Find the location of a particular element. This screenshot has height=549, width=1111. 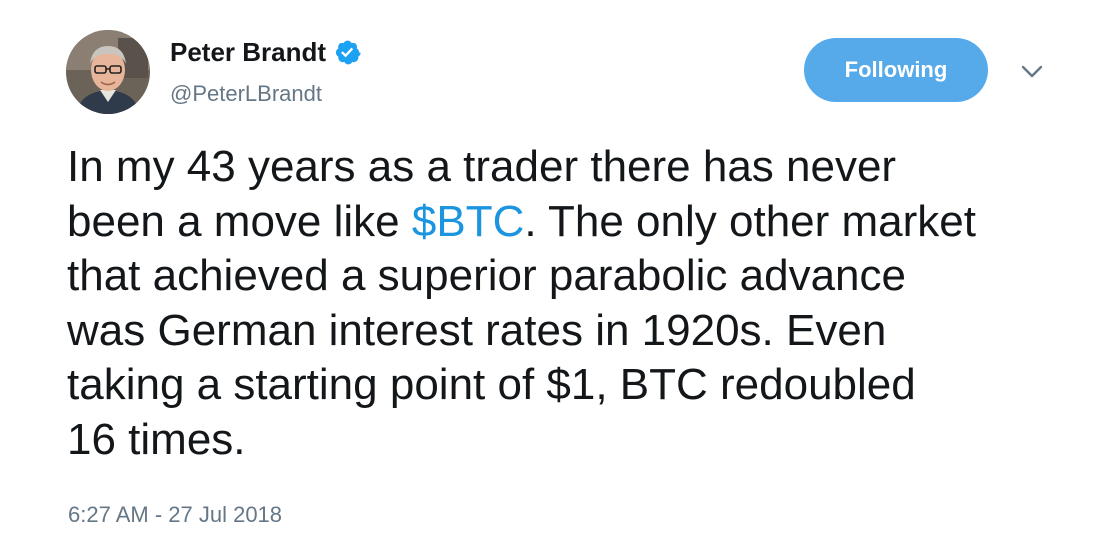

tweet-timestamp: 6:27 AM - 27 Jul 2018 is located at coordinates (175, 515).